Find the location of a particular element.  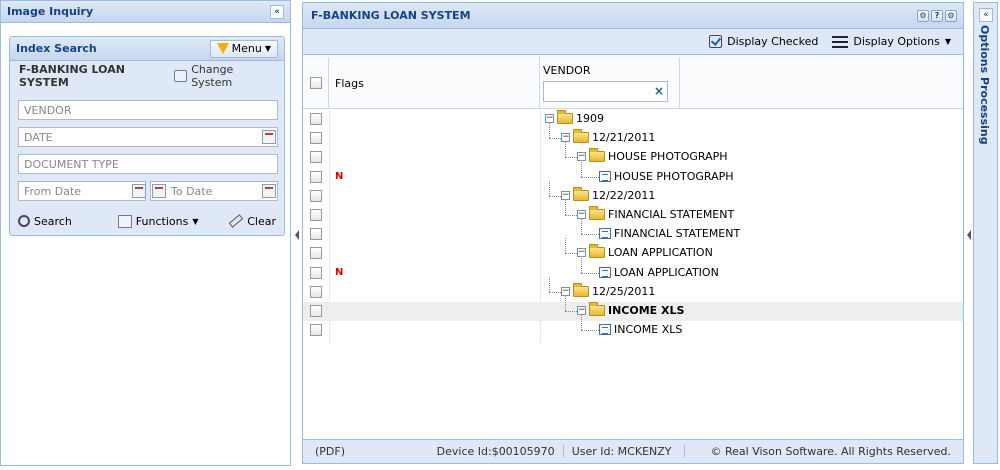

tree-folder-node: − LOAN APPLICATION is located at coordinates (645, 251).